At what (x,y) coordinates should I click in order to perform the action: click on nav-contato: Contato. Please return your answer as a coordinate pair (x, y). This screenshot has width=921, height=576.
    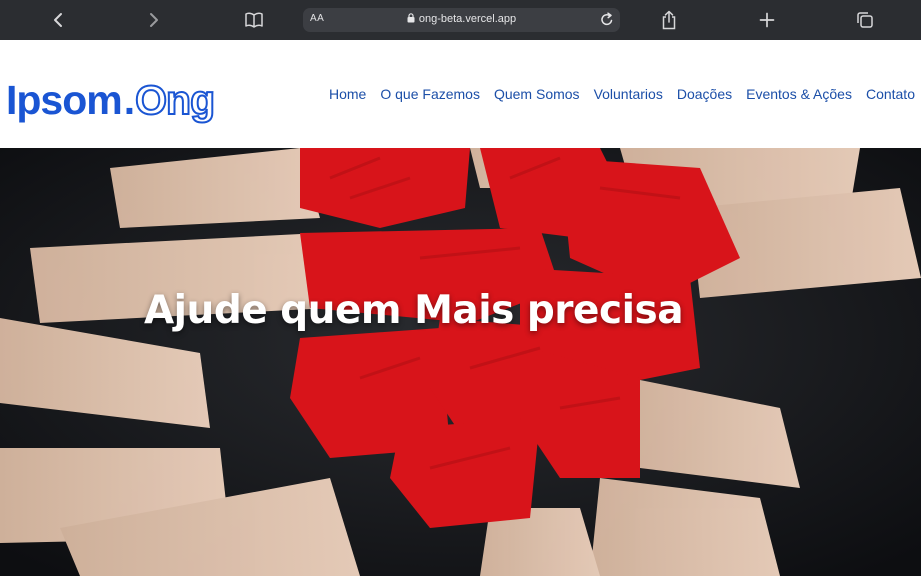
    Looking at the image, I should click on (890, 94).